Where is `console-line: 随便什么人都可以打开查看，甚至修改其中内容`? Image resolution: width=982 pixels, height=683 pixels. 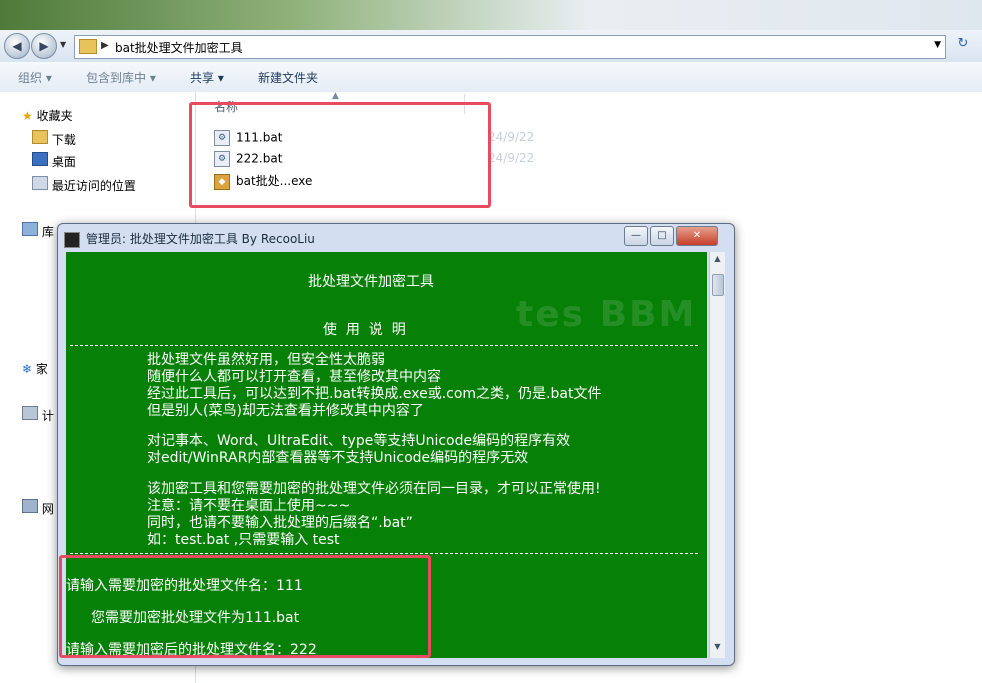 console-line: 随便什么人都可以打开查看，甚至修改其中内容 is located at coordinates (294, 377).